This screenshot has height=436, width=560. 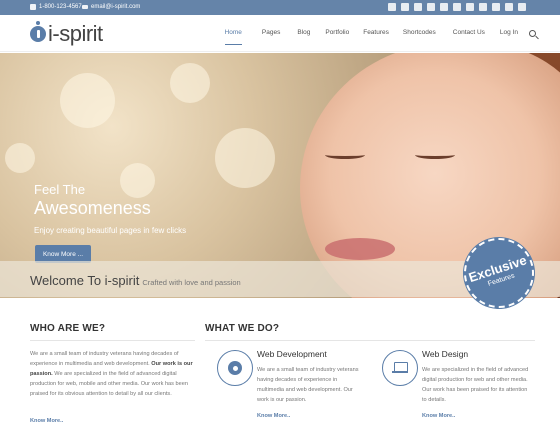 I want to click on google-plus-icon, so click(x=431, y=7).